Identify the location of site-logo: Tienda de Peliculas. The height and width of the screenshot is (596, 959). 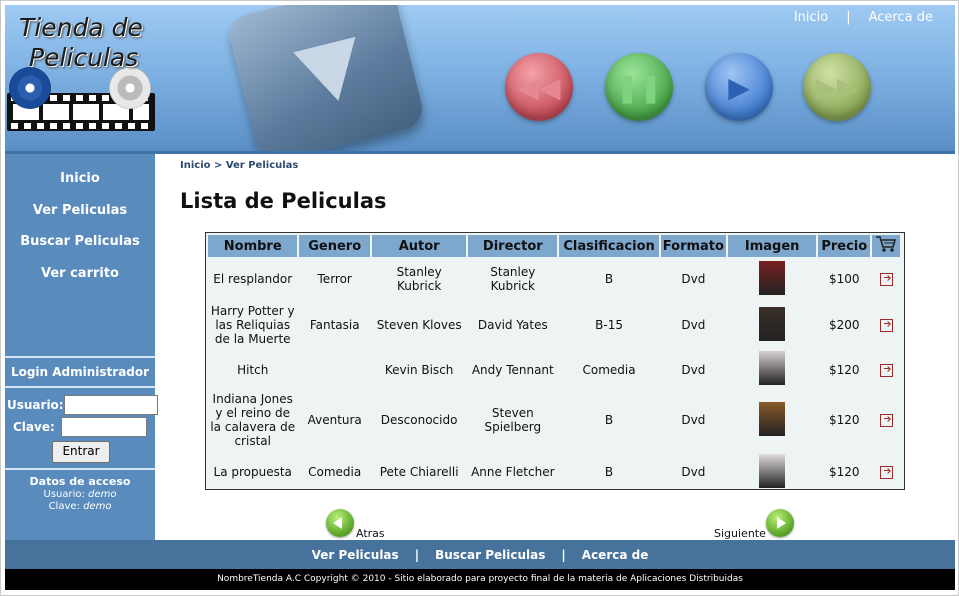
(81, 43).